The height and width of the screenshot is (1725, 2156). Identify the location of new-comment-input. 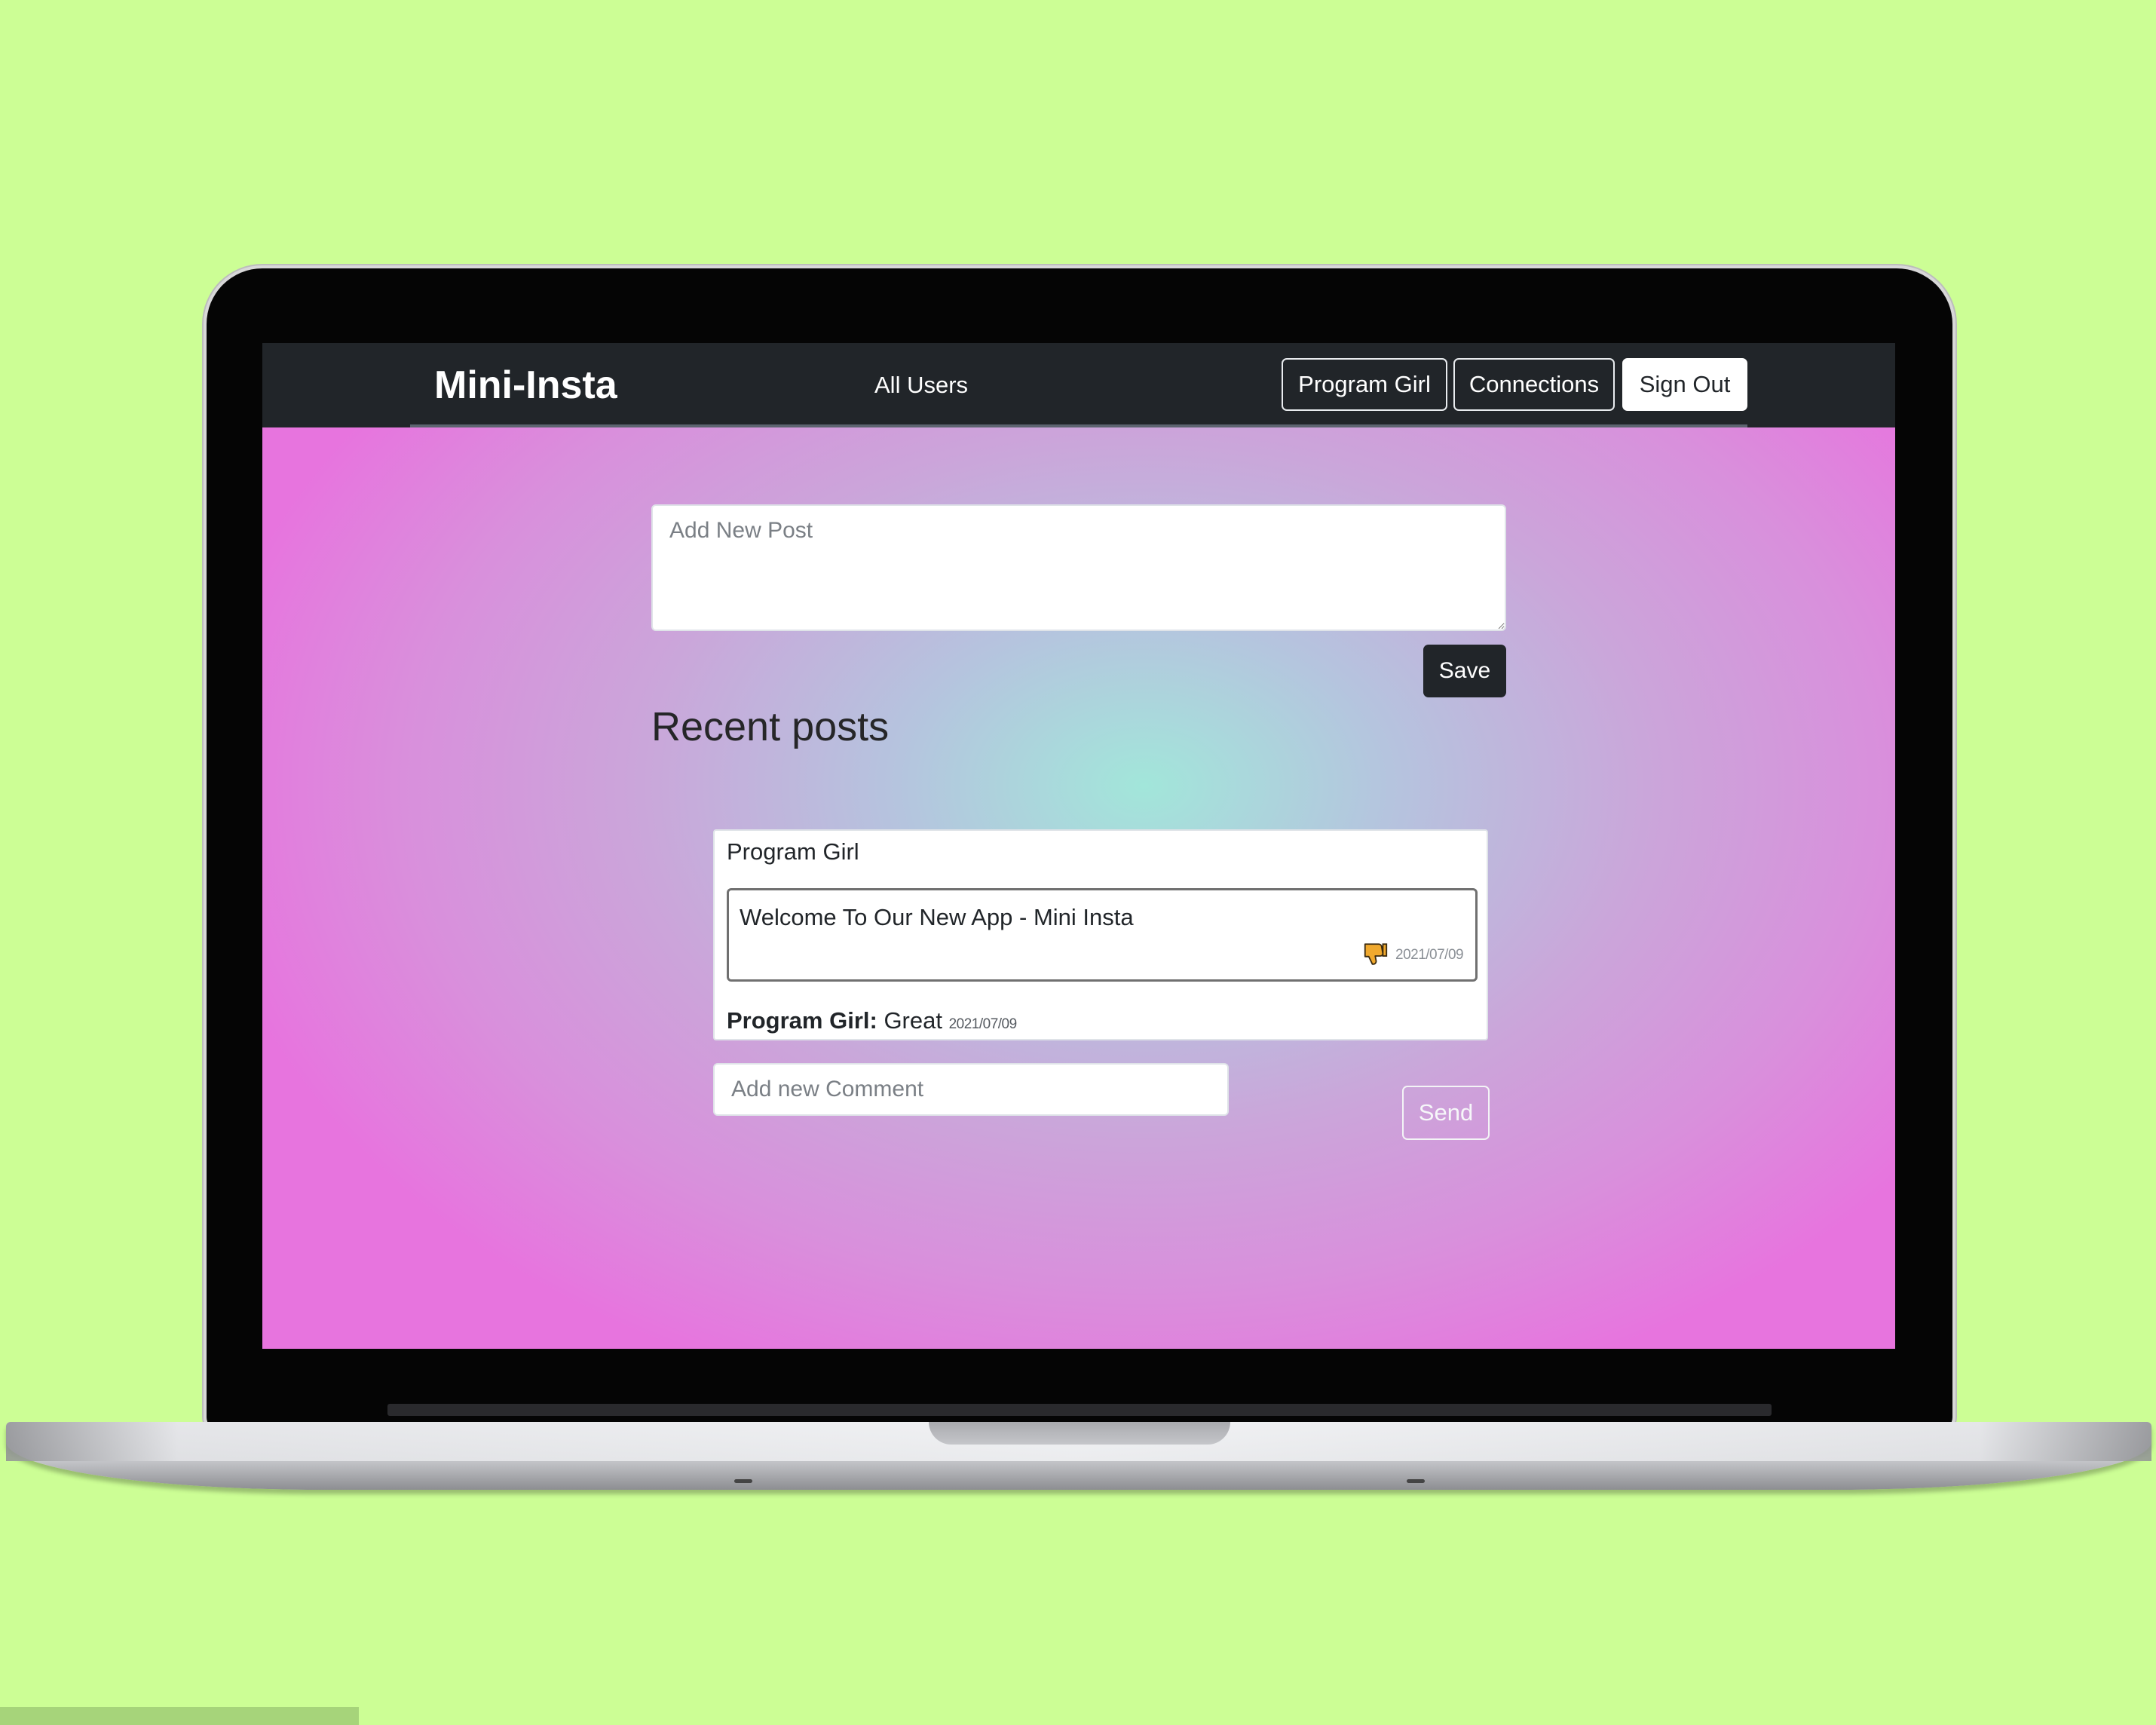
(971, 1089).